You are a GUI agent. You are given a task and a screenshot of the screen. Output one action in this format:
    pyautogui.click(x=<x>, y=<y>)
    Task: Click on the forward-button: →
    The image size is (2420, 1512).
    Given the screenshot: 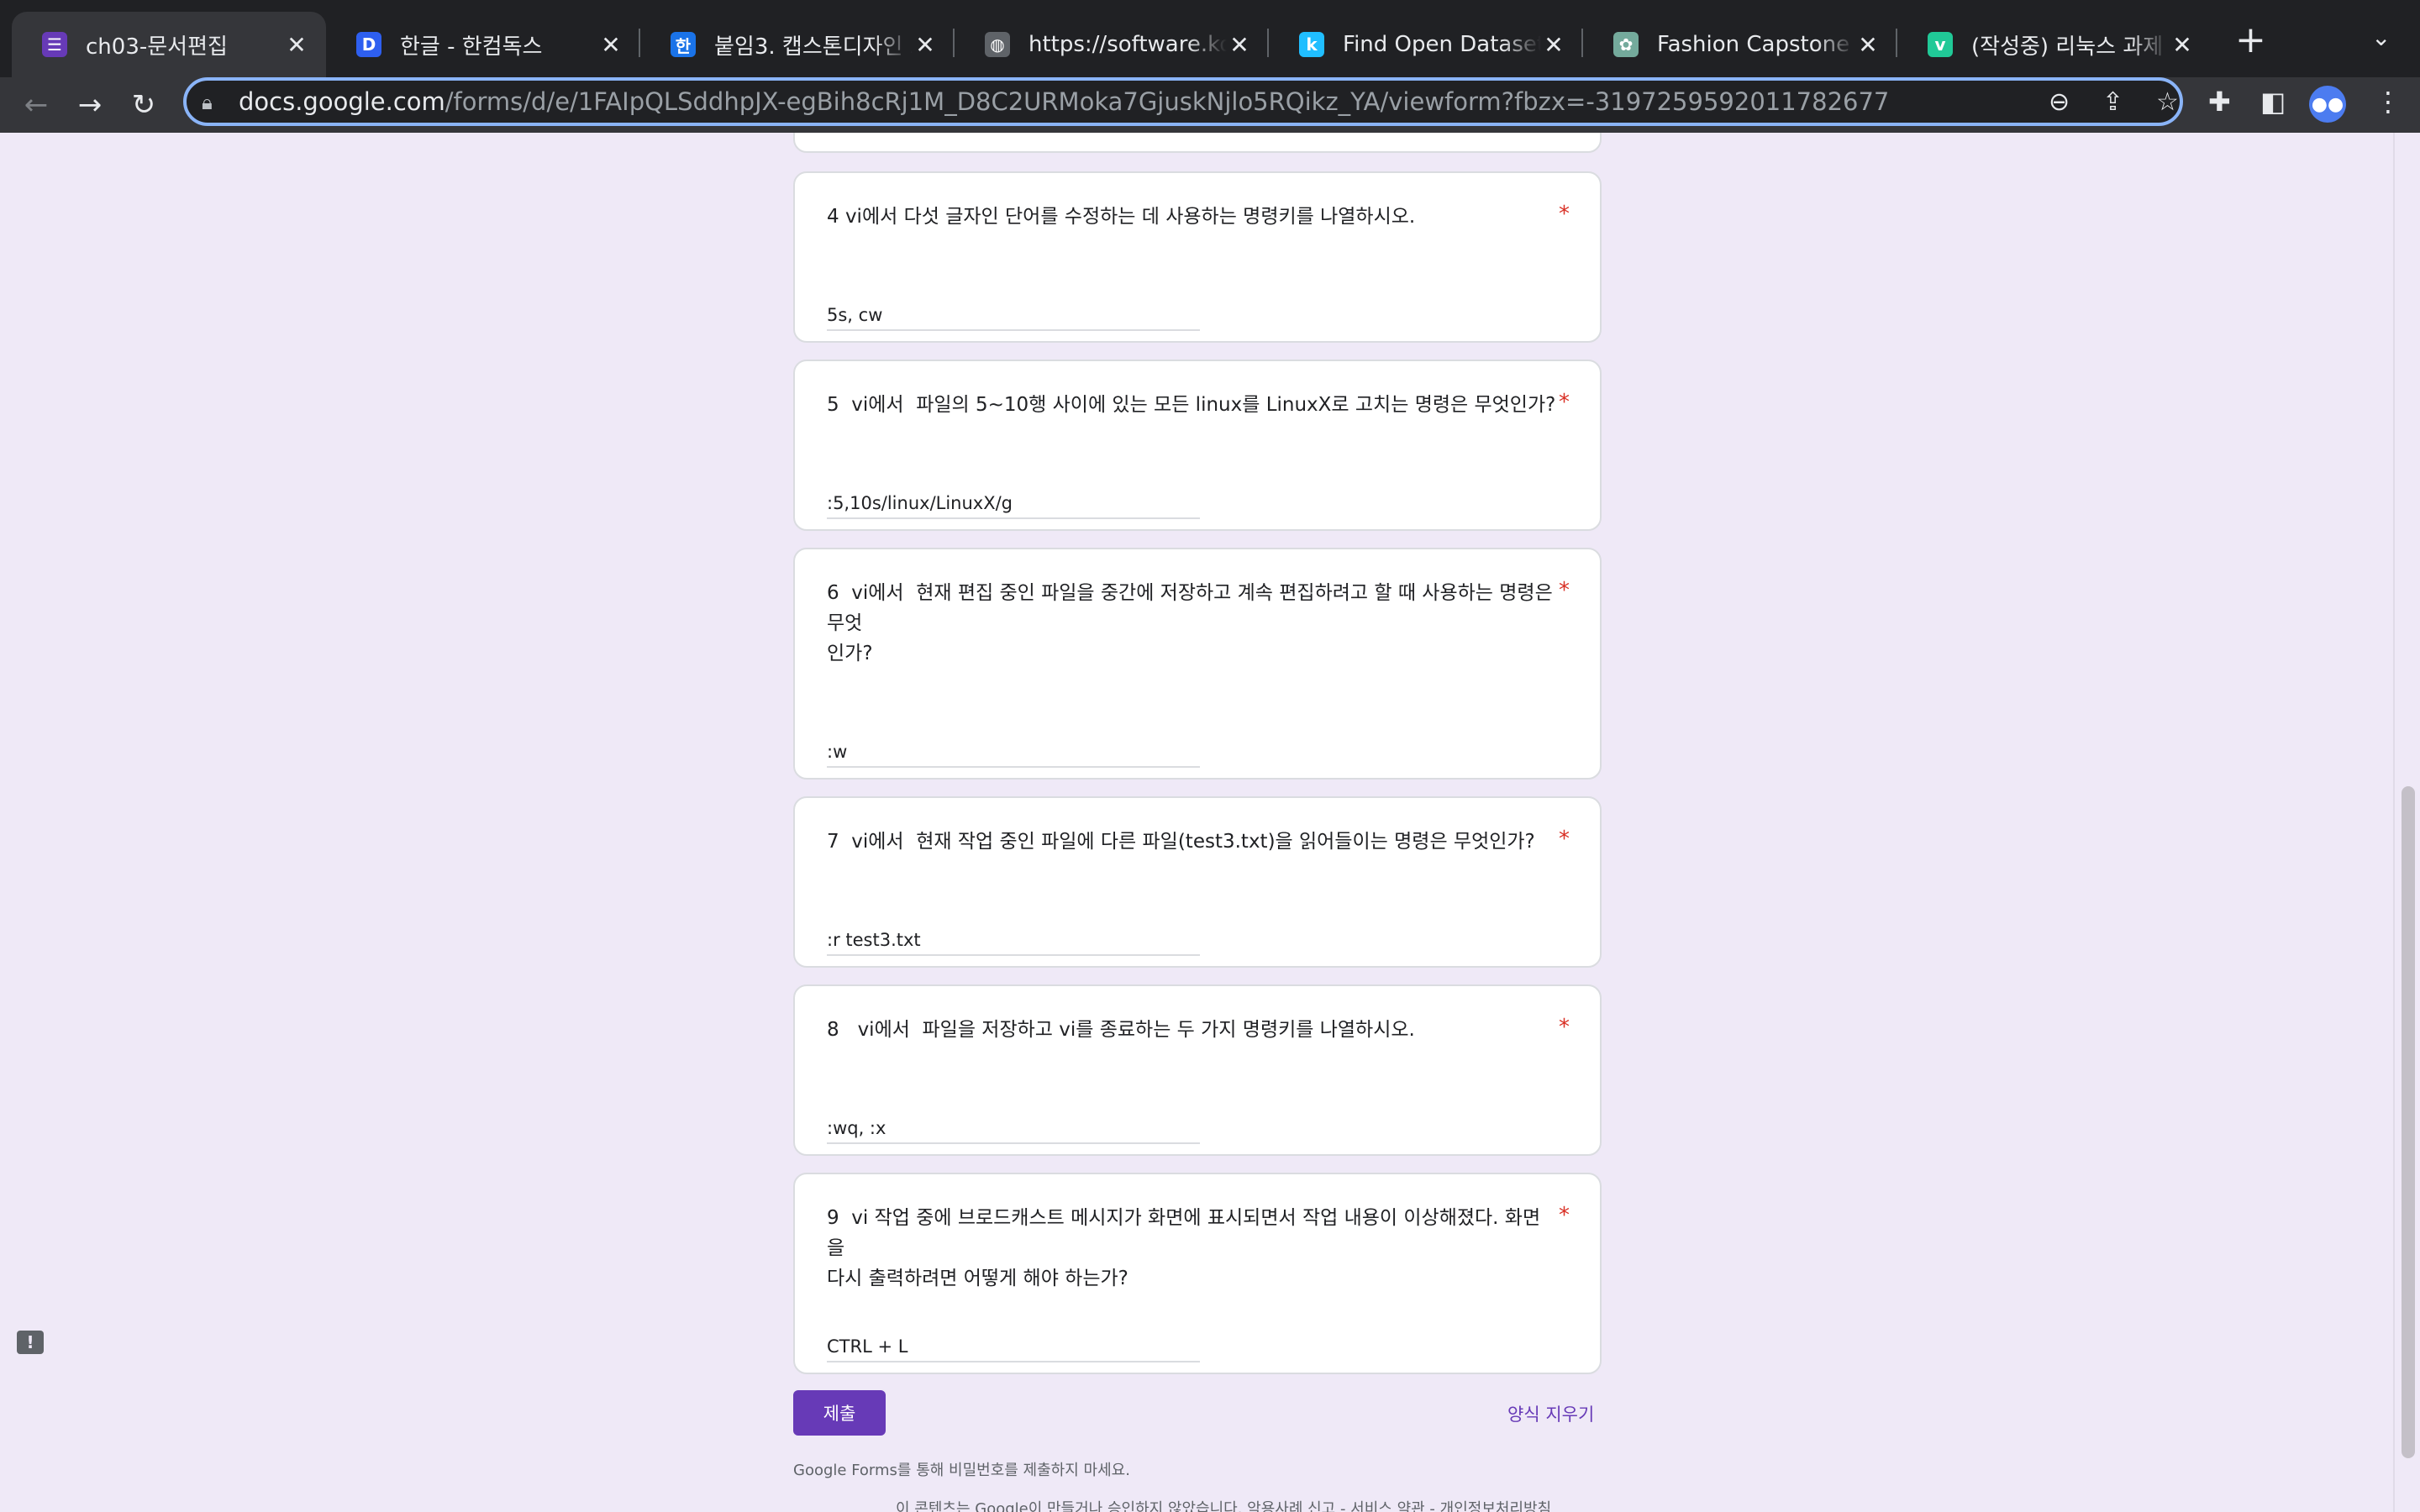 What is the action you would take?
    pyautogui.click(x=90, y=105)
    